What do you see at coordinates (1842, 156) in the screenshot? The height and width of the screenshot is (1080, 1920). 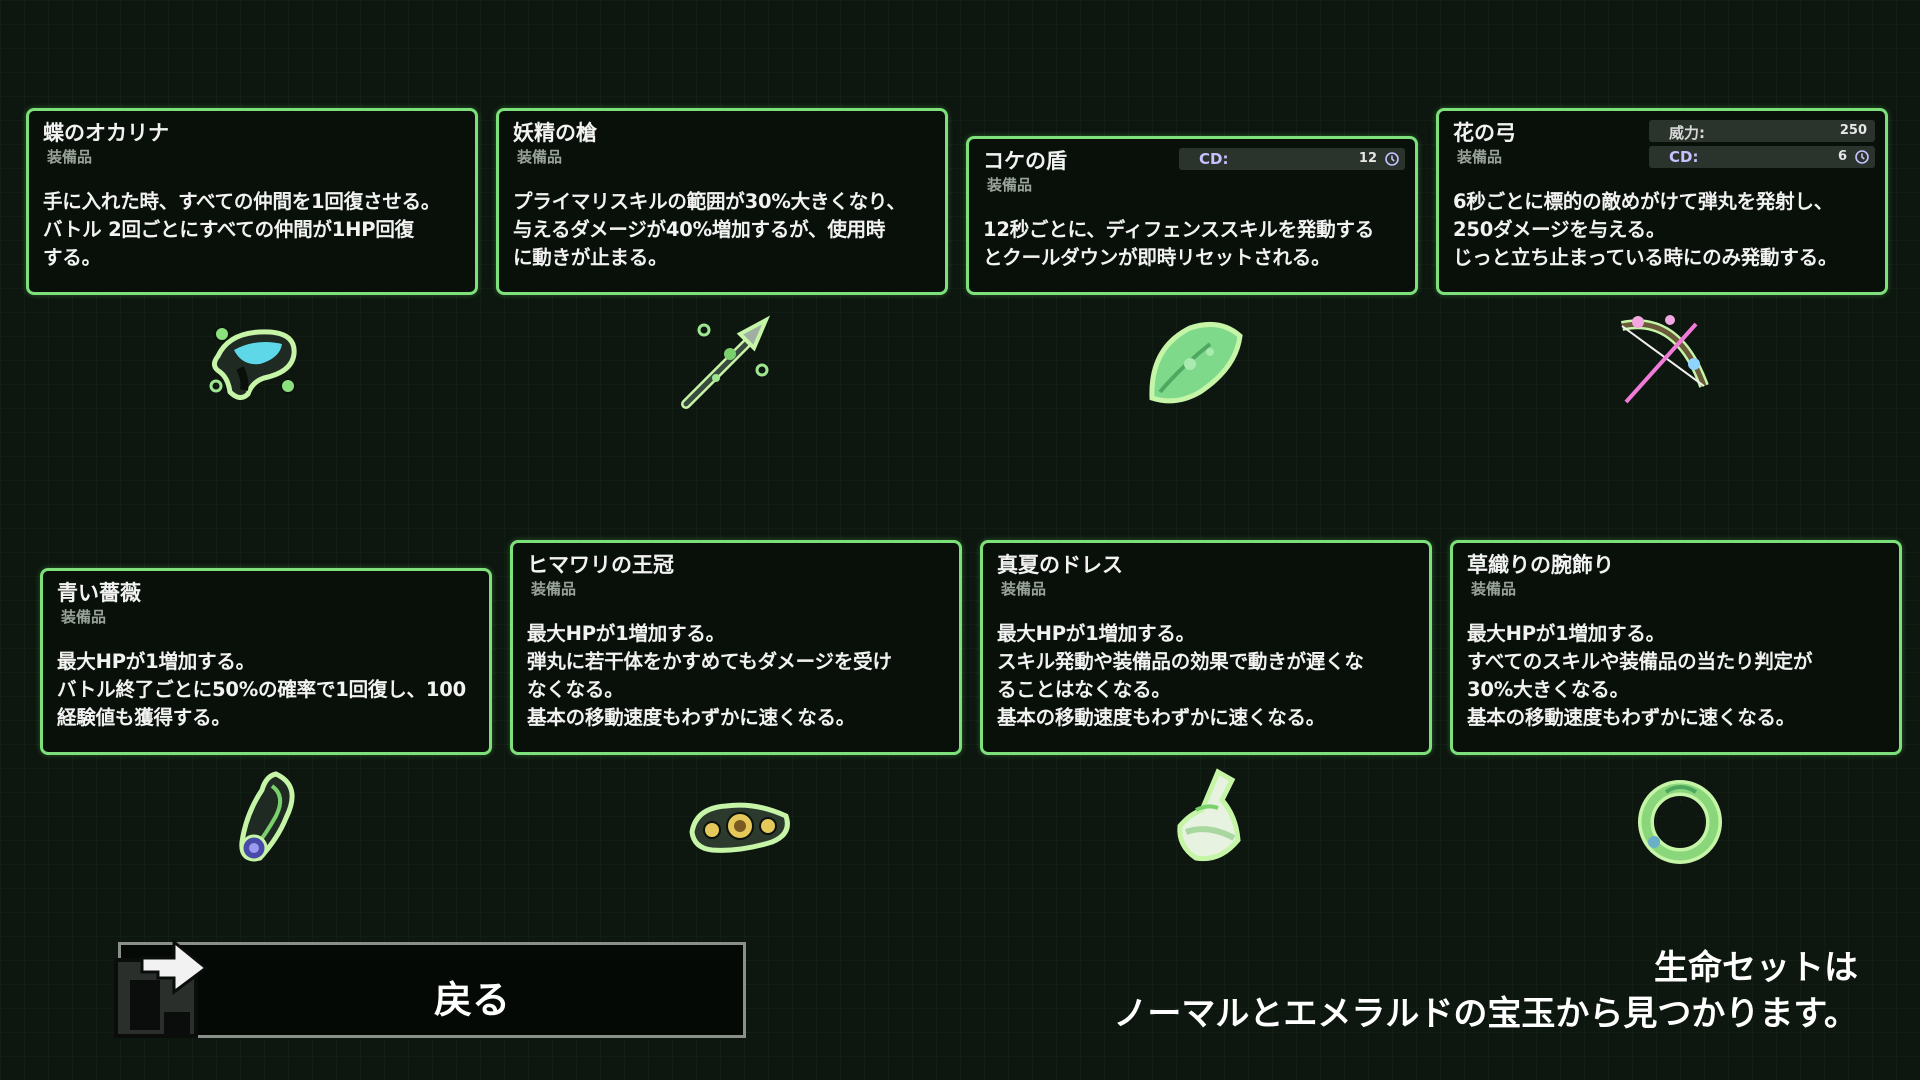 I see `stat-value: 6` at bounding box center [1842, 156].